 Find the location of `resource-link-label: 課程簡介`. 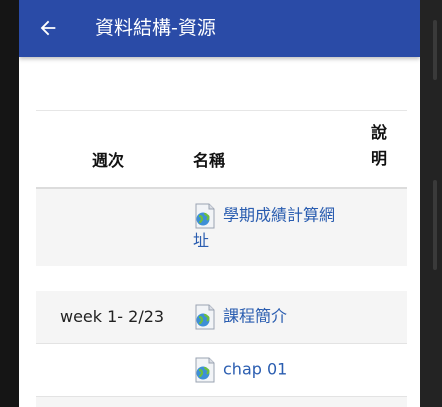

resource-link-label: 課程簡介 is located at coordinates (255, 316).